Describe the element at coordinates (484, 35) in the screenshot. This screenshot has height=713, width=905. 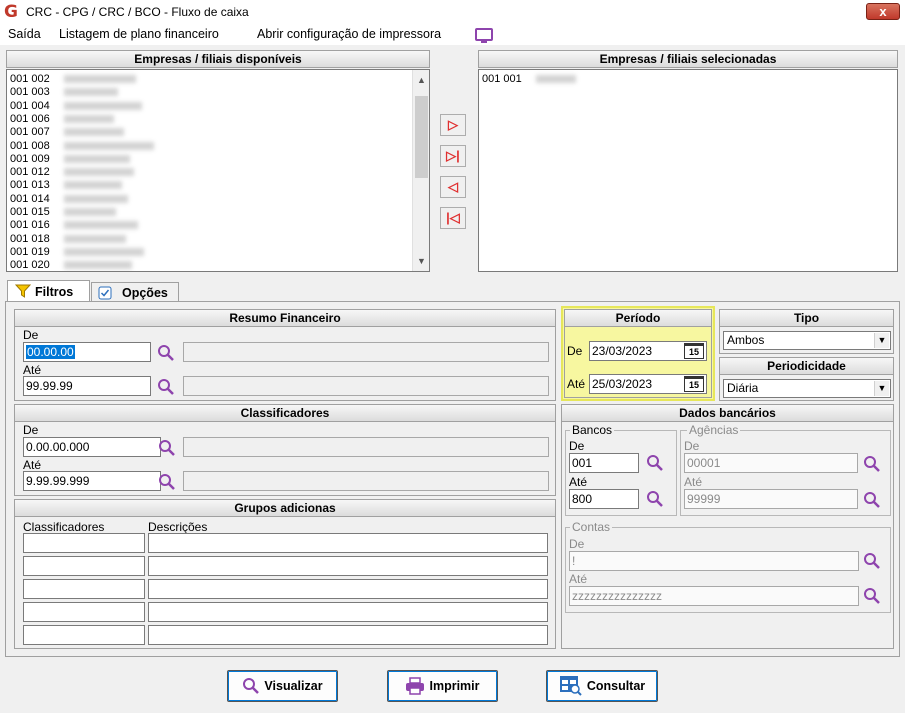
I see `monitor-icon` at that location.